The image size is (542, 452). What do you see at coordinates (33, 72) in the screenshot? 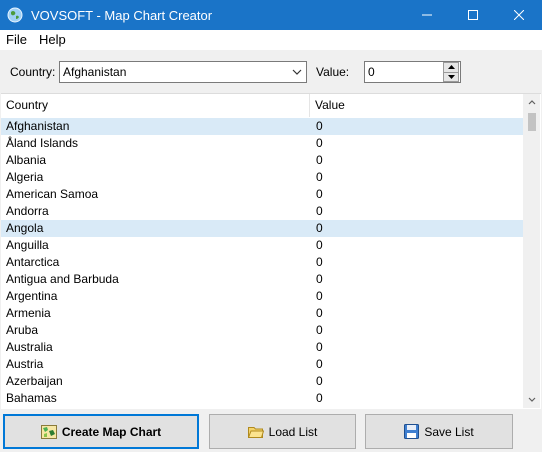
I see `country-label: Country:` at bounding box center [33, 72].